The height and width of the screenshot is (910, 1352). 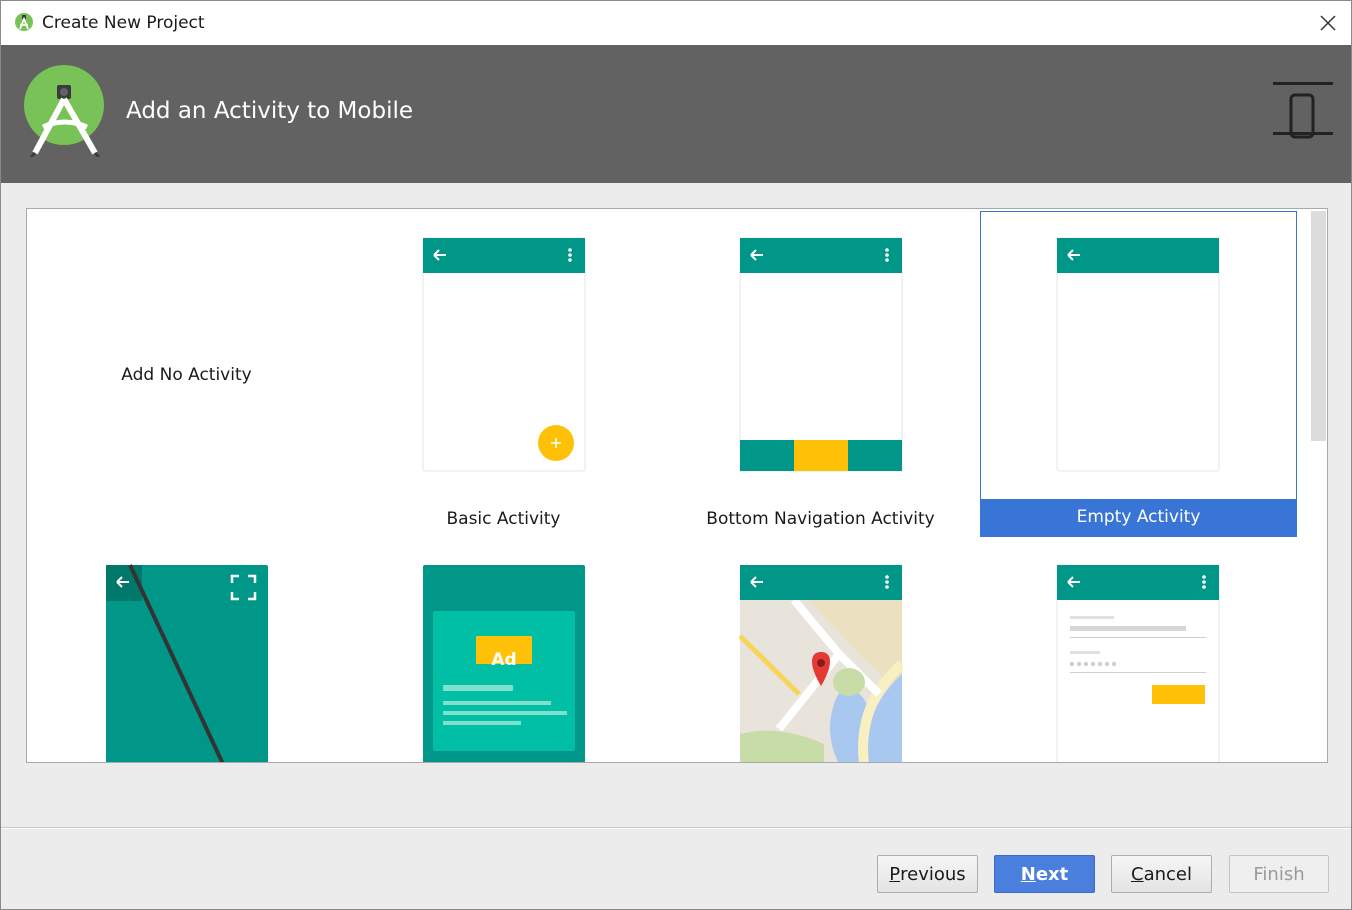 I want to click on close-button, so click(x=1328, y=23).